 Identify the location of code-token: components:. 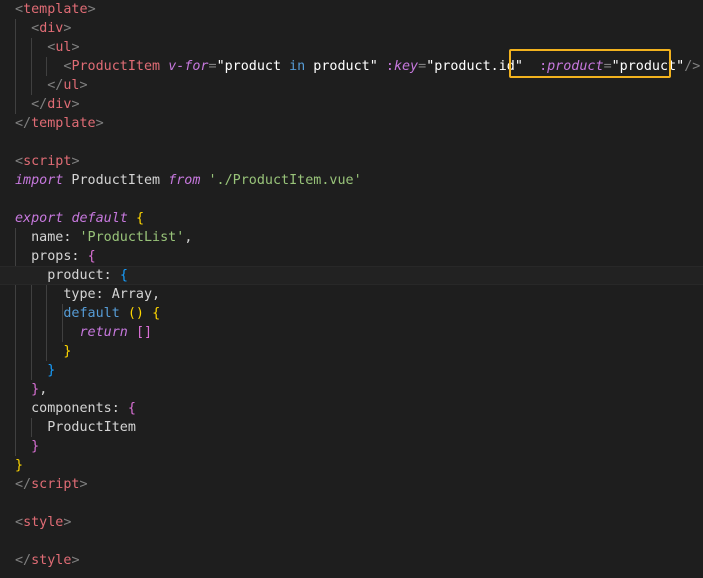
(71, 408).